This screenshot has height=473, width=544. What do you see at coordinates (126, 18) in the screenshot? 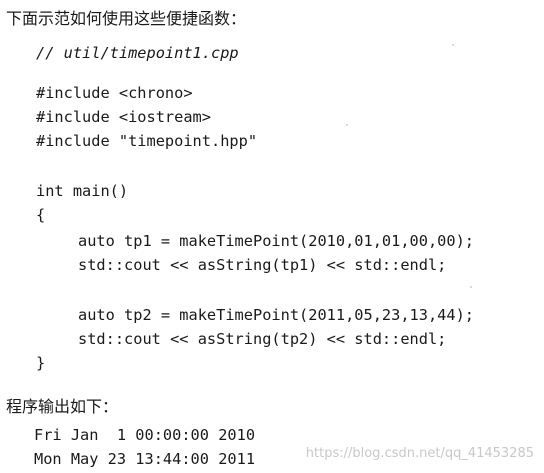
I see `intro-text: 下面示范如何使用这些便捷函数：` at bounding box center [126, 18].